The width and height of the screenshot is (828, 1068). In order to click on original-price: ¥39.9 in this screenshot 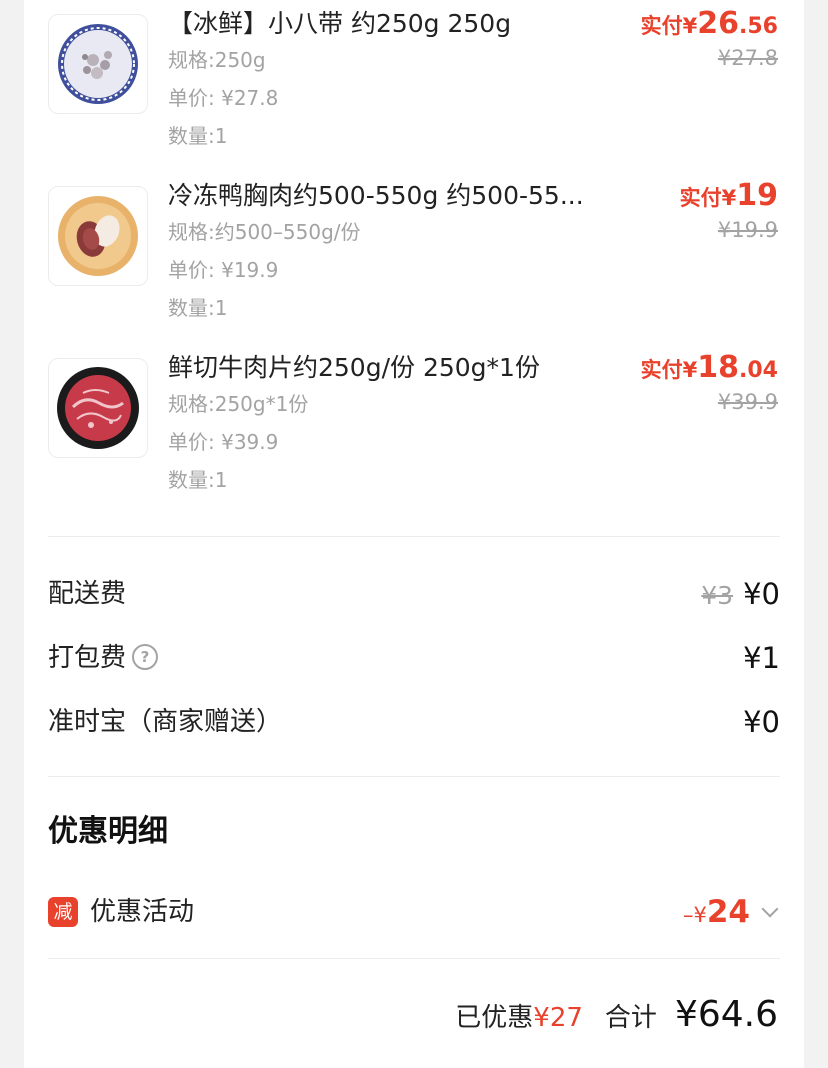, I will do `click(747, 402)`.